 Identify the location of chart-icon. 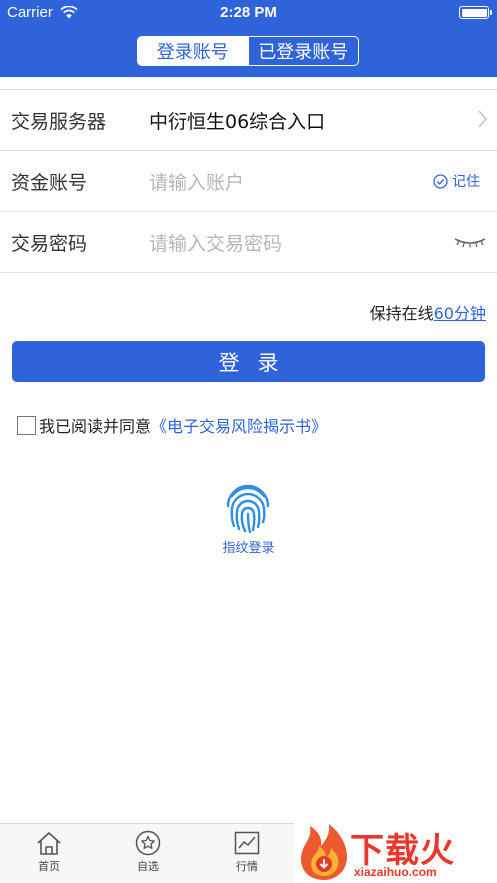
(247, 843).